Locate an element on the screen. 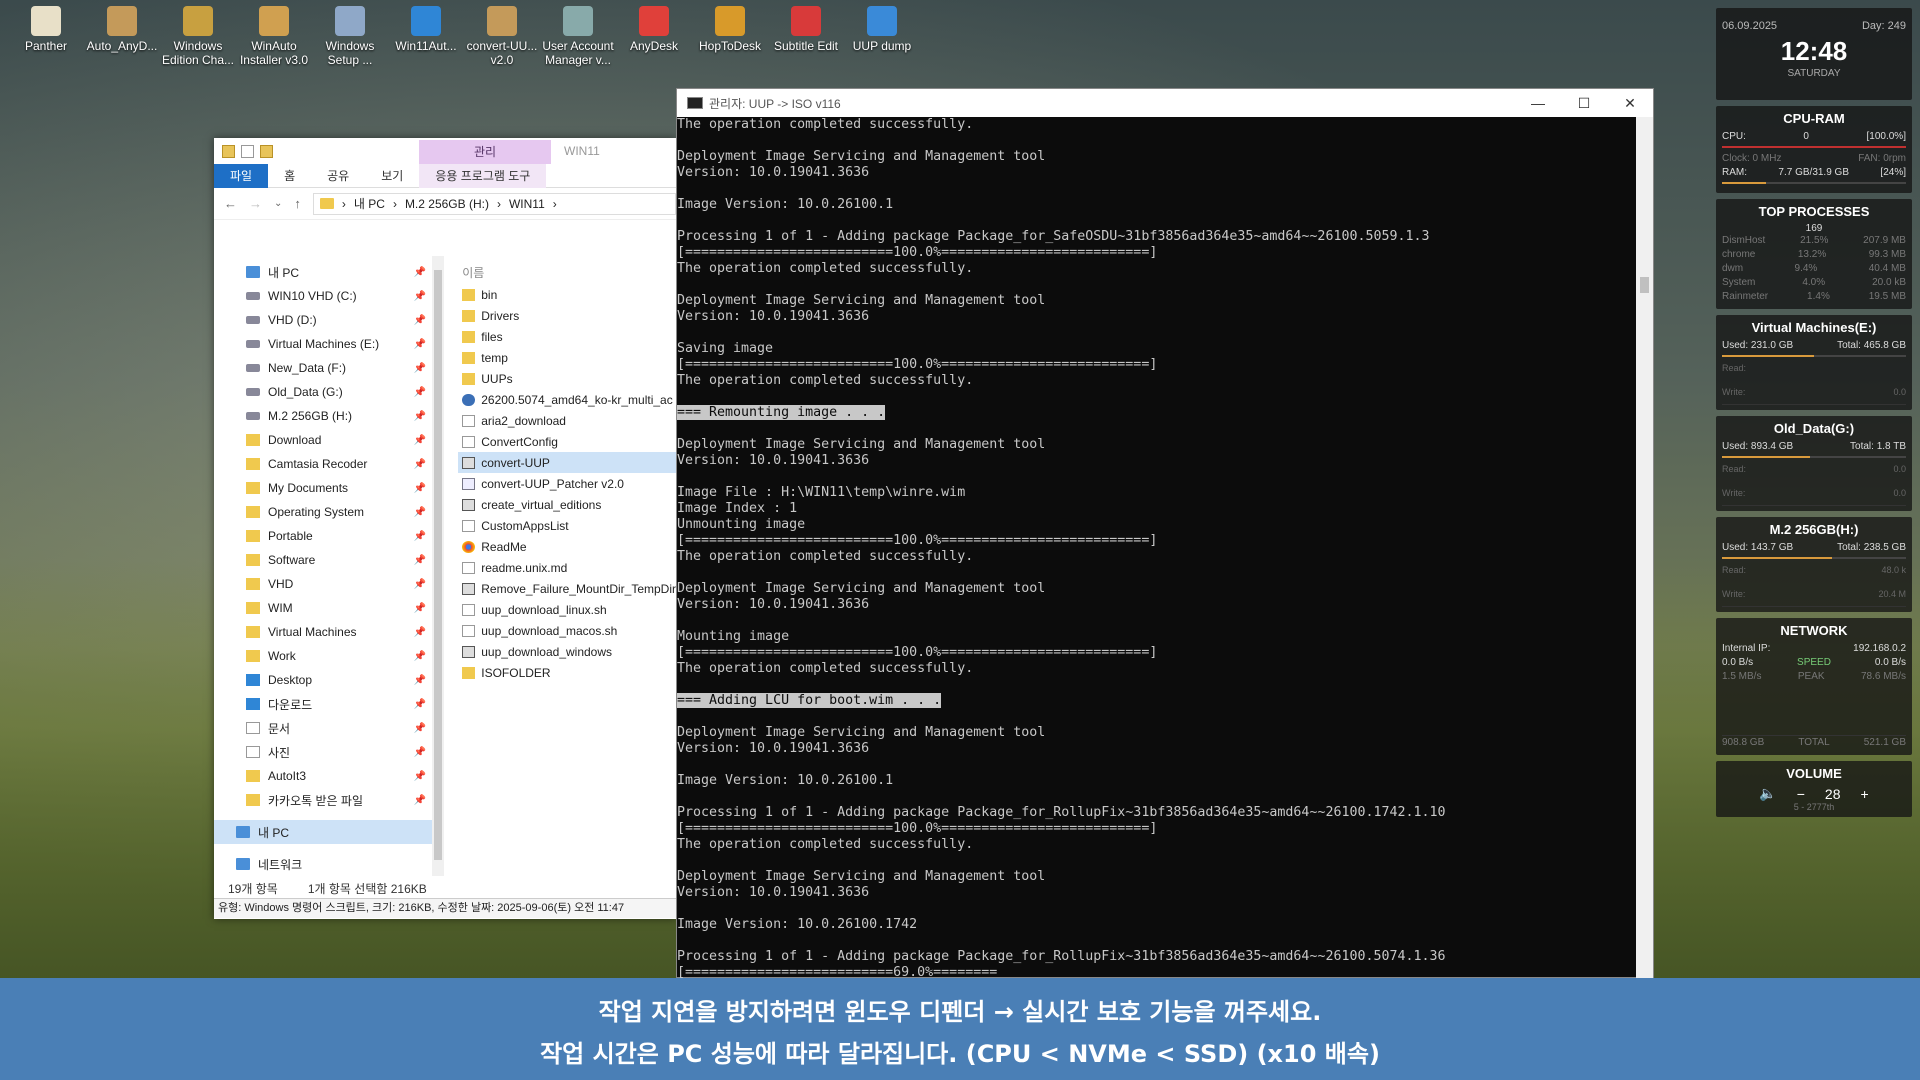  nav-item: 카카오톡 받은 파일 📌 is located at coordinates (329, 800).